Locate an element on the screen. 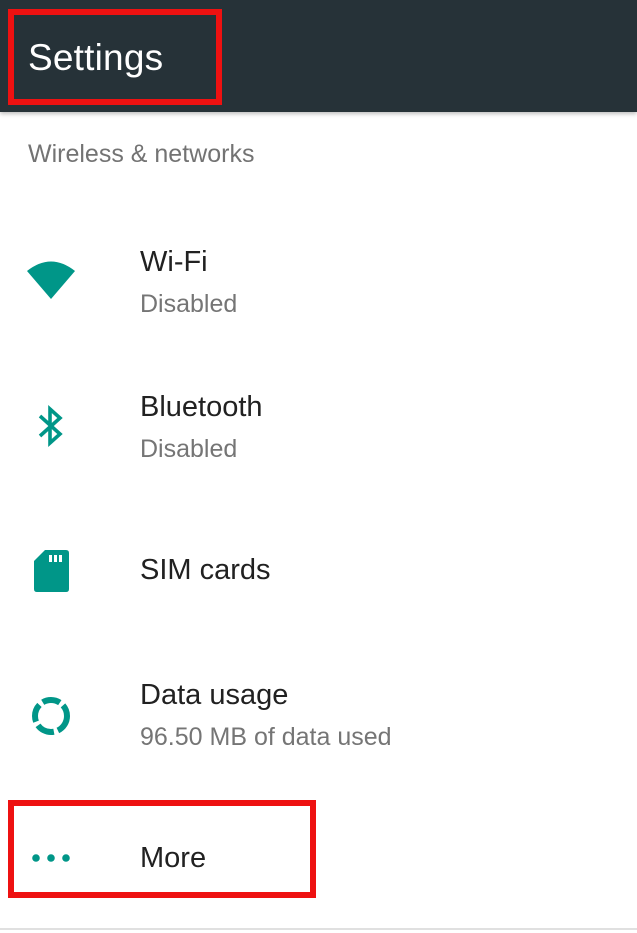  page-title: Settings is located at coordinates (96, 57).